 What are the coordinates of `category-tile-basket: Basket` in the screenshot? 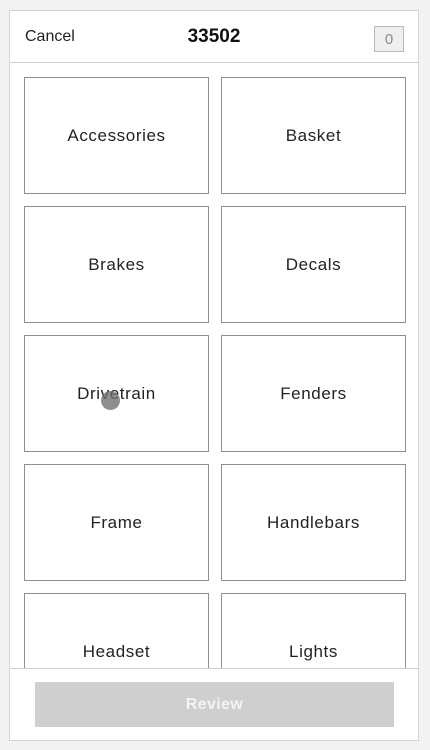 It's located at (313, 135).